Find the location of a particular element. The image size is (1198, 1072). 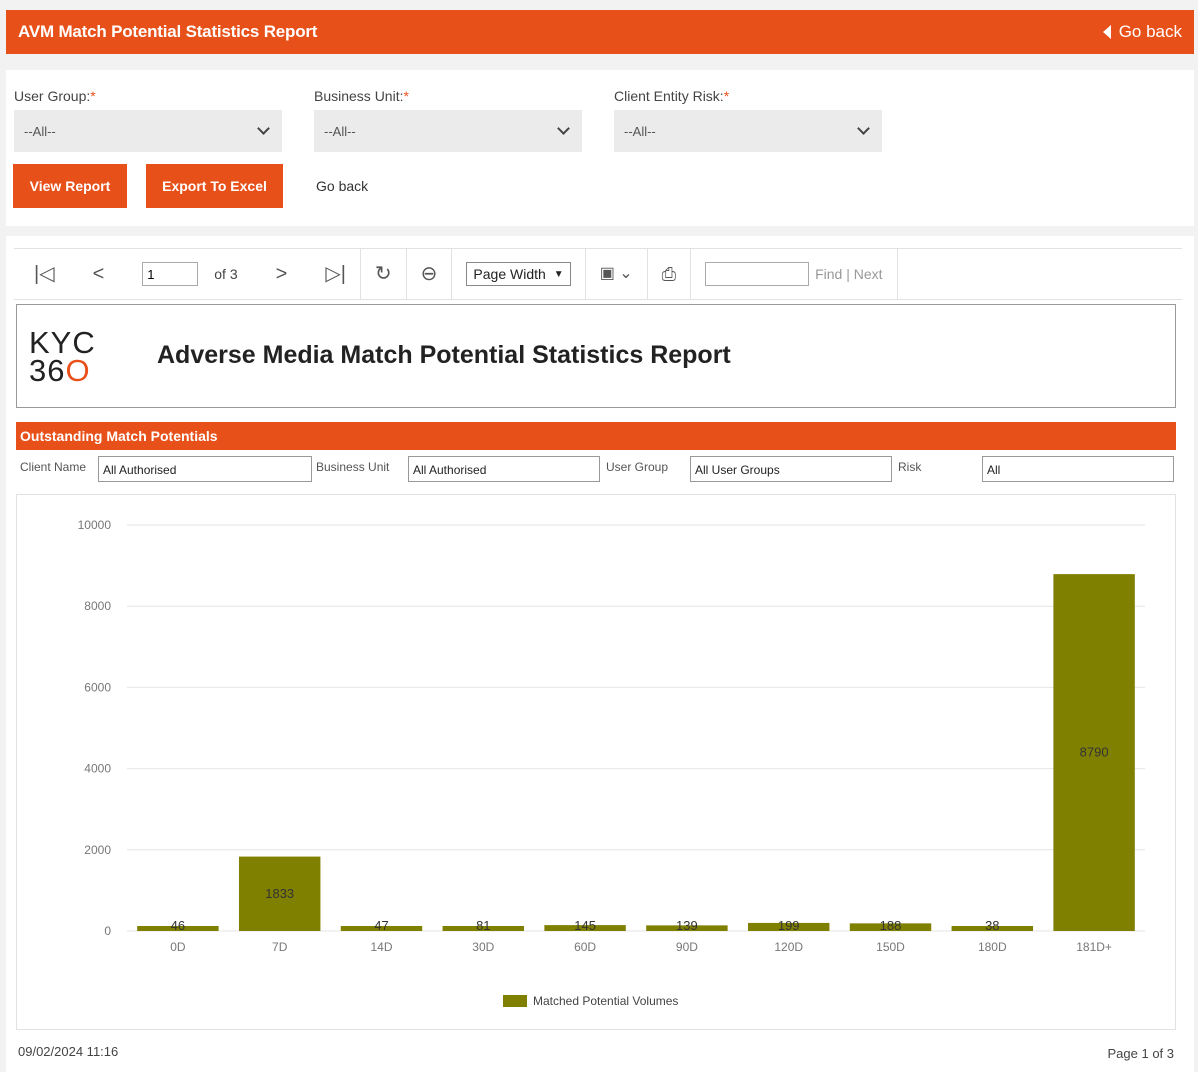

caret-left-icon is located at coordinates (1106, 32).